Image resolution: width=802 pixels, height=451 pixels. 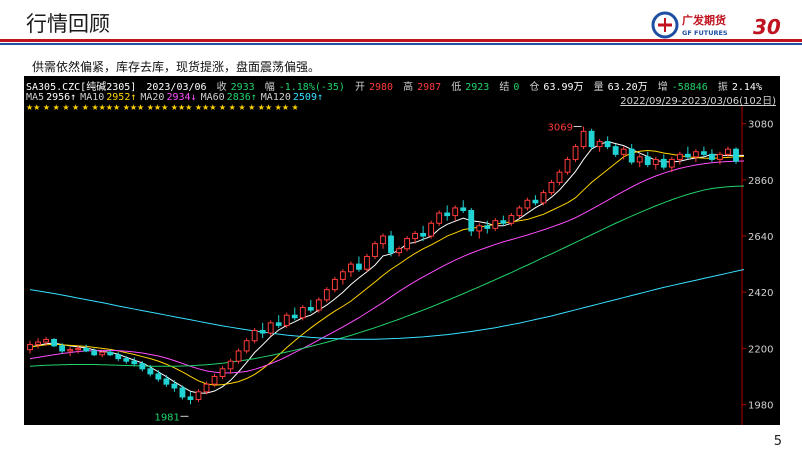 What do you see at coordinates (760, 349) in the screenshot?
I see `y-tick-label: 2200` at bounding box center [760, 349].